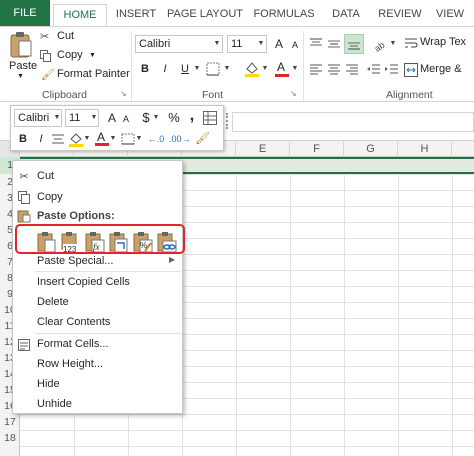 The image size is (474, 456). Describe the element at coordinates (83, 282) in the screenshot. I see `menu-item-insert-copied-cells: Insert Copied Cells` at that location.